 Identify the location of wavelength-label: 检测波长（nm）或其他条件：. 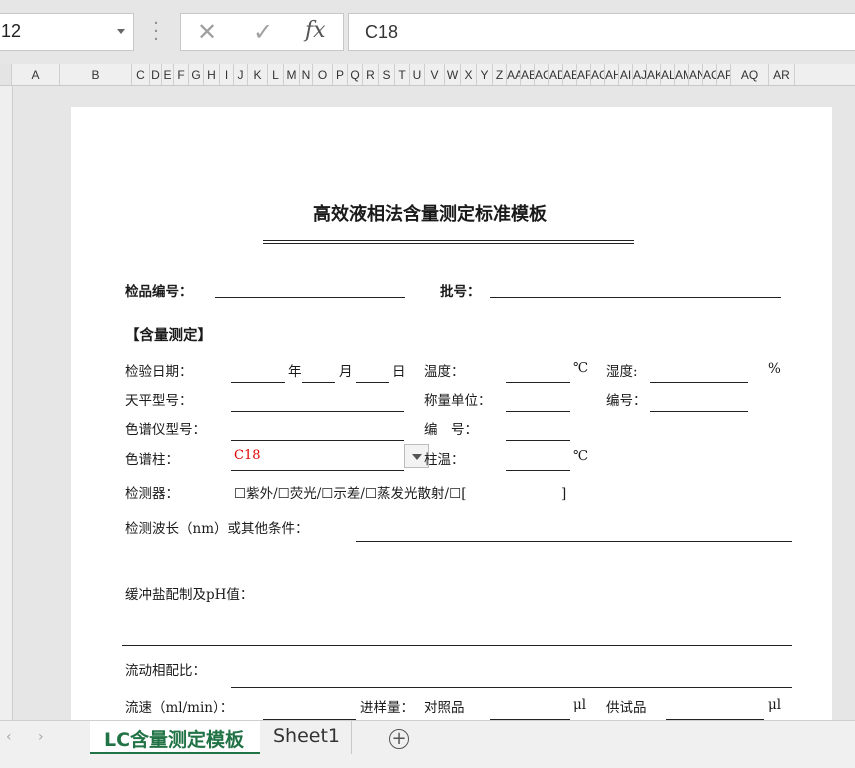
(217, 529).